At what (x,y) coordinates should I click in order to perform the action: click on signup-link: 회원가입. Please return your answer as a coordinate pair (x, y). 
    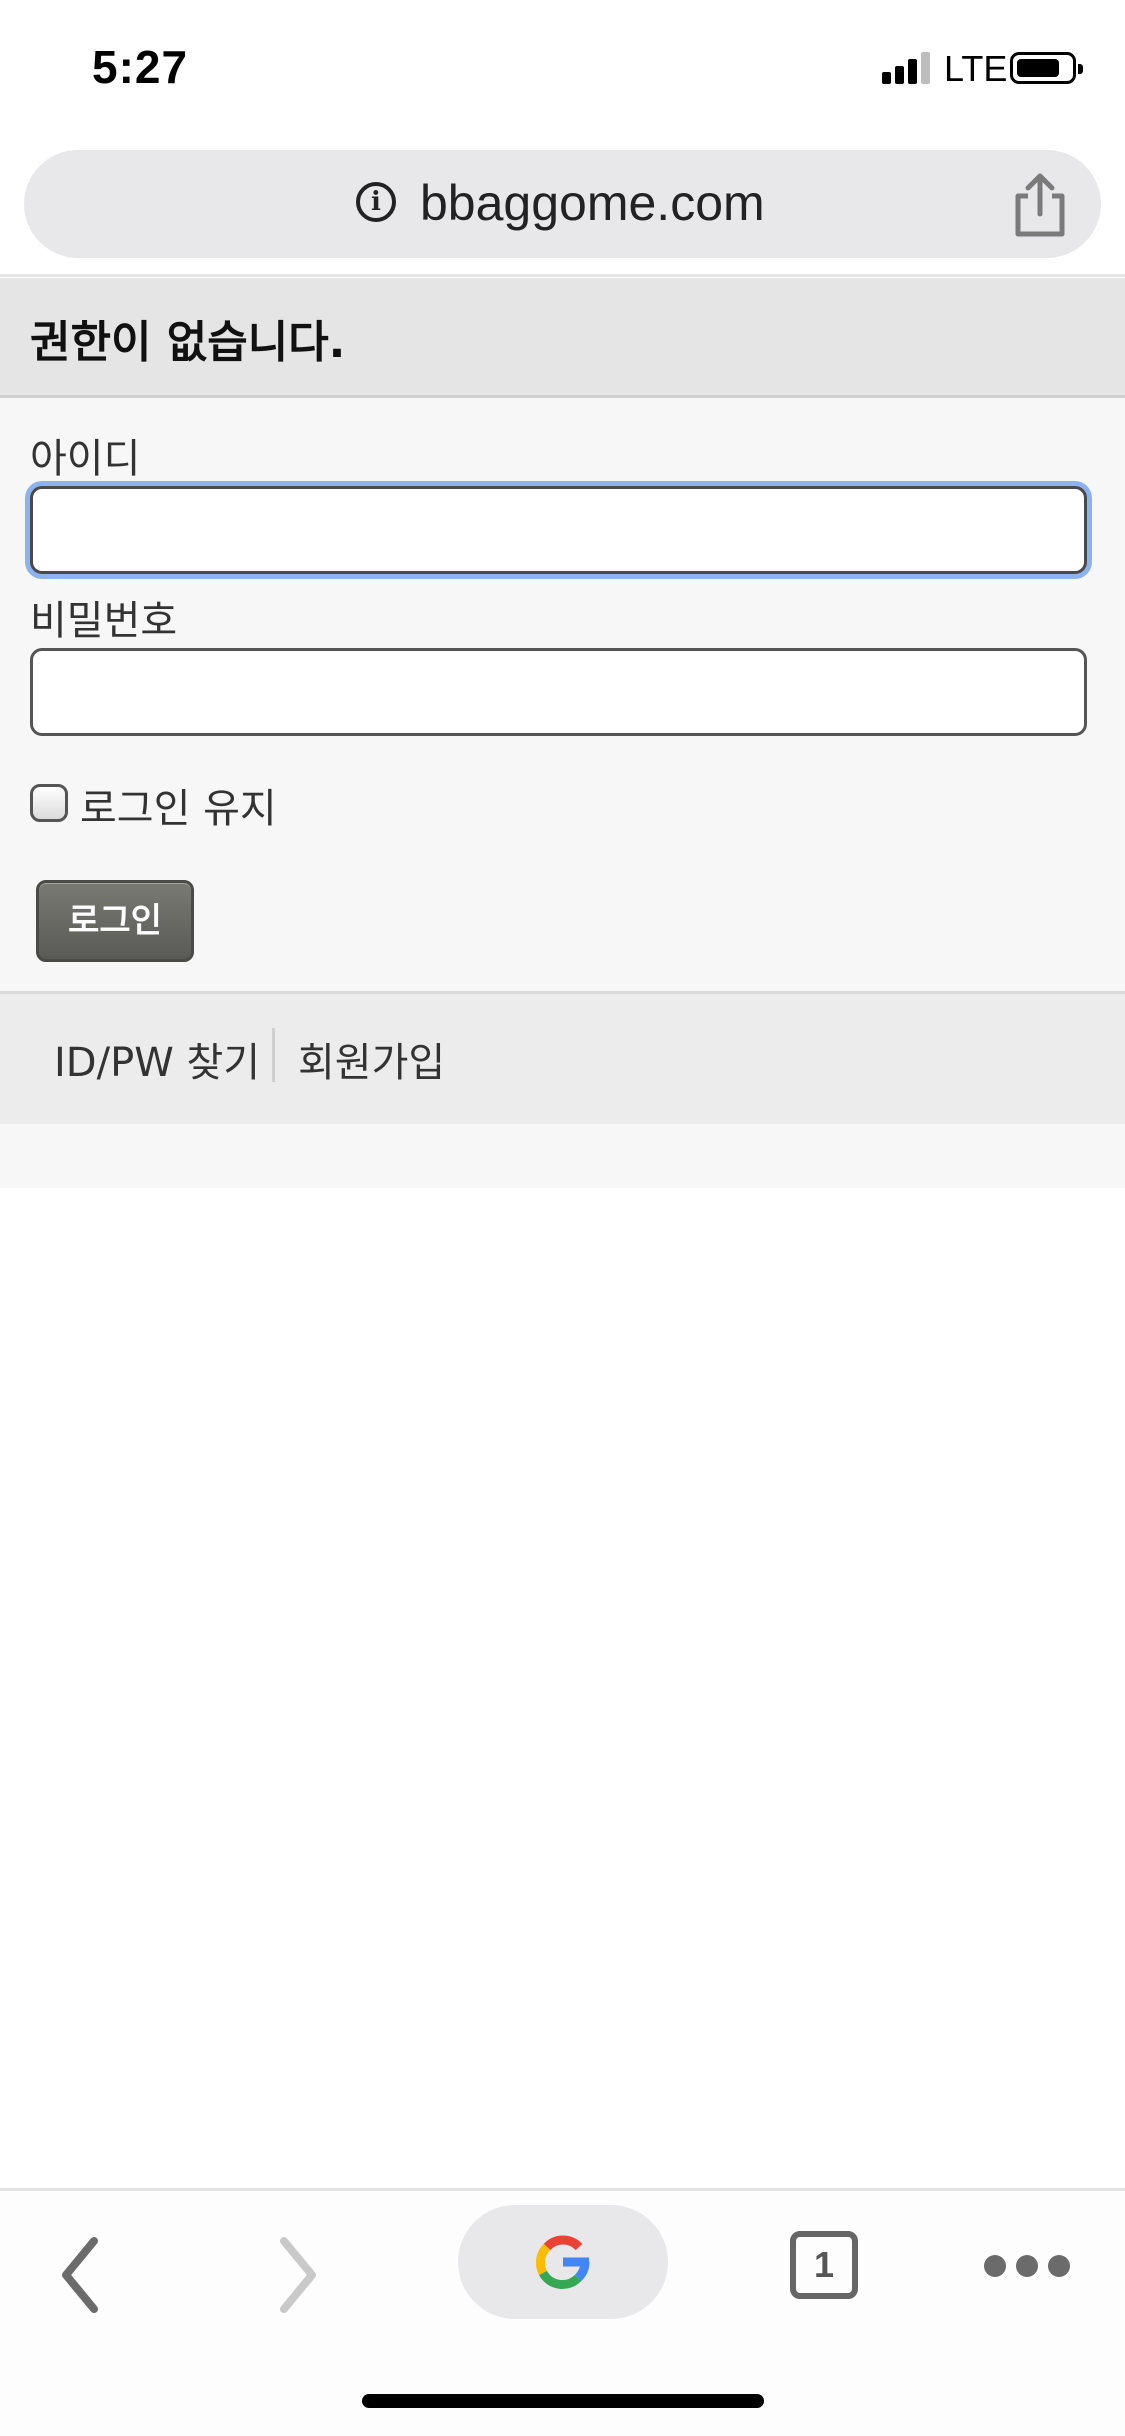
    Looking at the image, I should click on (371, 1059).